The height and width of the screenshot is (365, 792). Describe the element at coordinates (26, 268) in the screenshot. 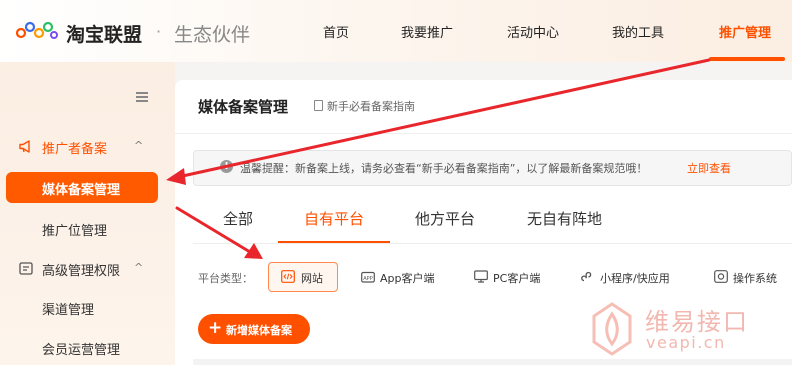

I see `permissions-icon` at that location.